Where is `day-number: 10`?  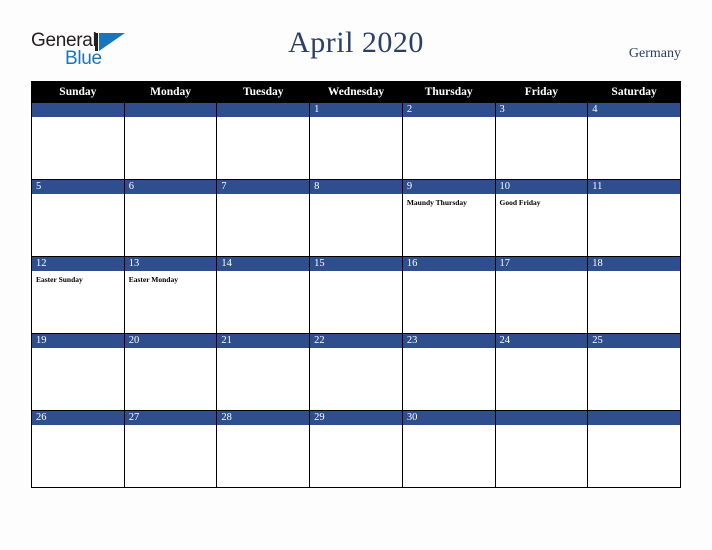
day-number: 10 is located at coordinates (541, 187).